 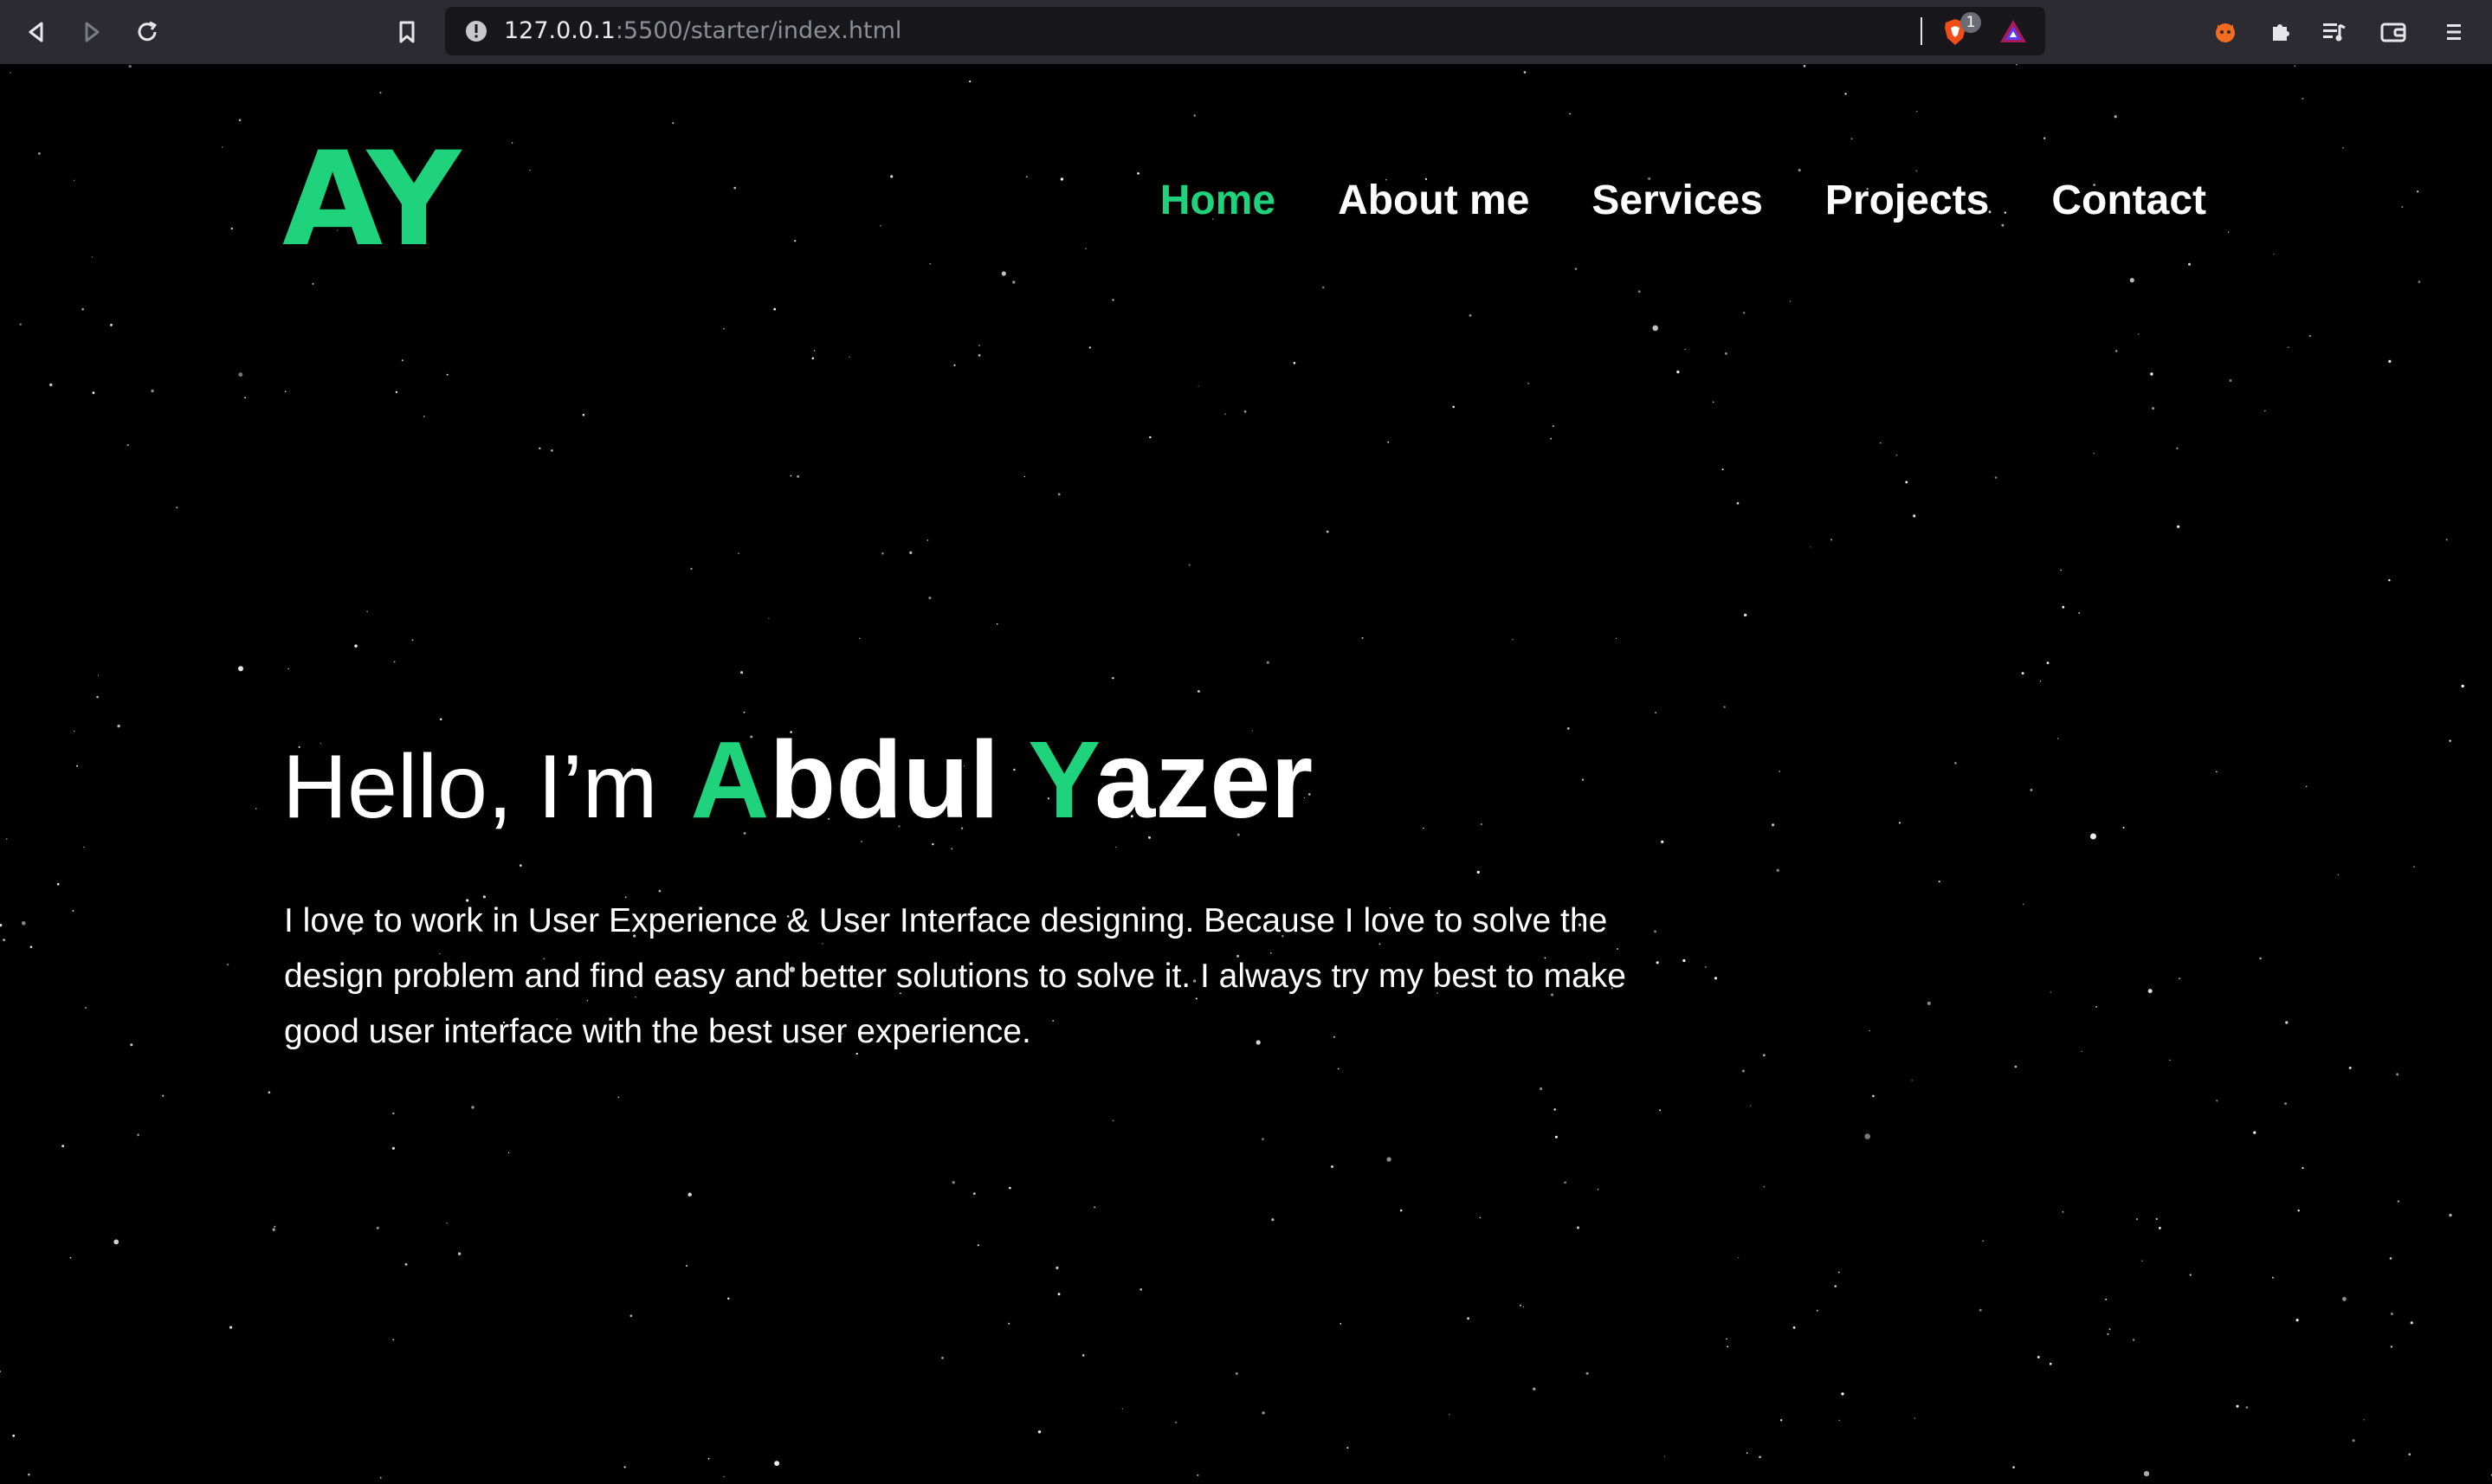 I want to click on bookmark-icon, so click(x=407, y=32).